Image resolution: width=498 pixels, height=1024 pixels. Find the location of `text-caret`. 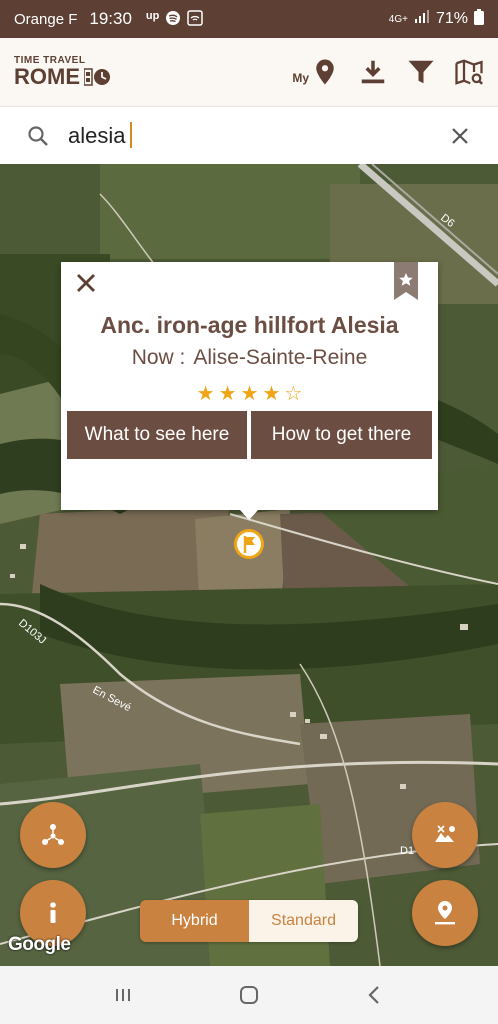

text-caret is located at coordinates (131, 135).